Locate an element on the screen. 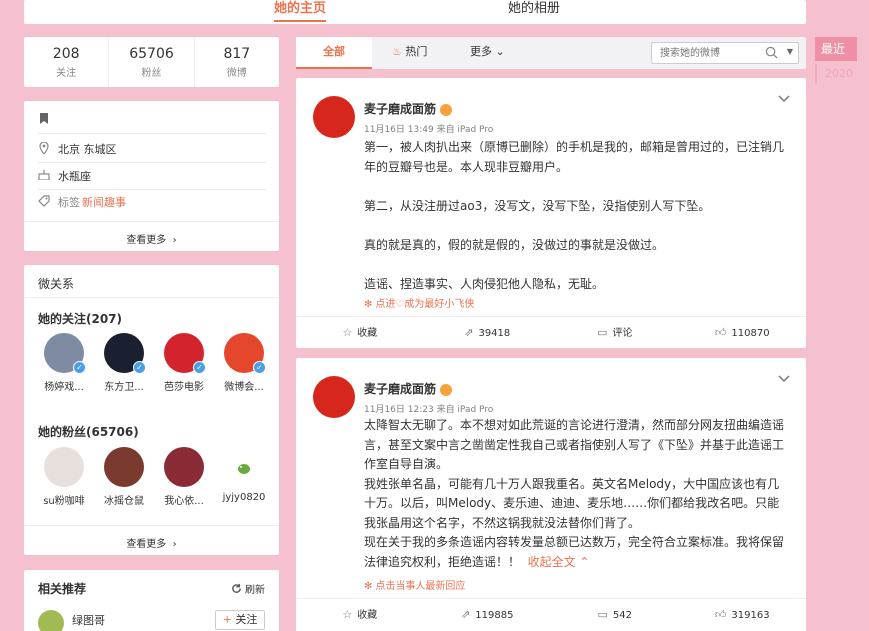  follow-button: + 关注 is located at coordinates (240, 620).